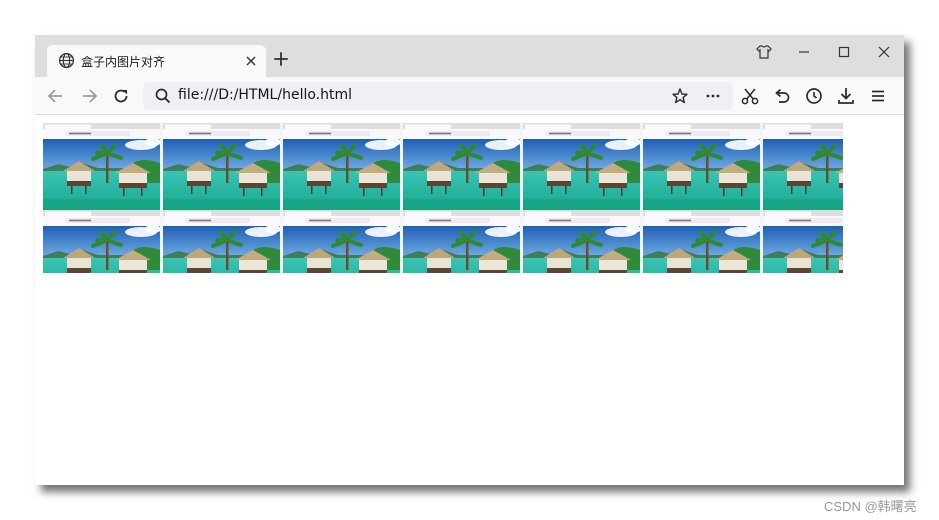 The height and width of the screenshot is (520, 939). I want to click on star-icon, so click(680, 96).